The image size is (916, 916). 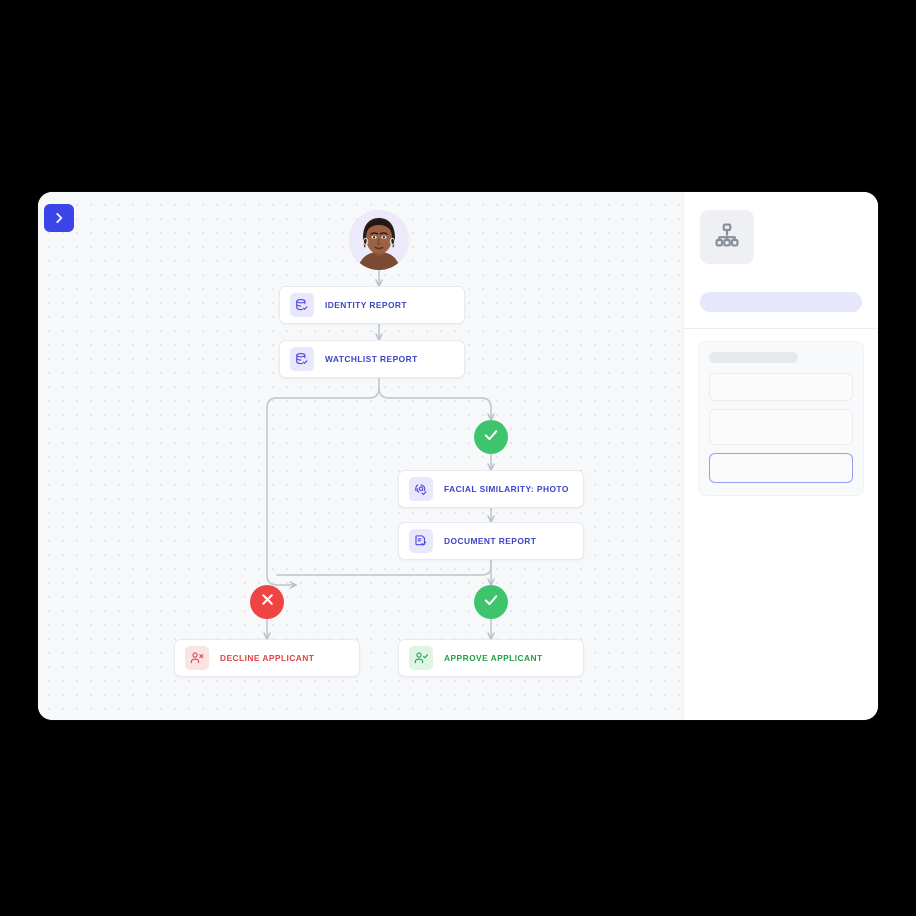 What do you see at coordinates (754, 357) in the screenshot?
I see `form-label-placeholder` at bounding box center [754, 357].